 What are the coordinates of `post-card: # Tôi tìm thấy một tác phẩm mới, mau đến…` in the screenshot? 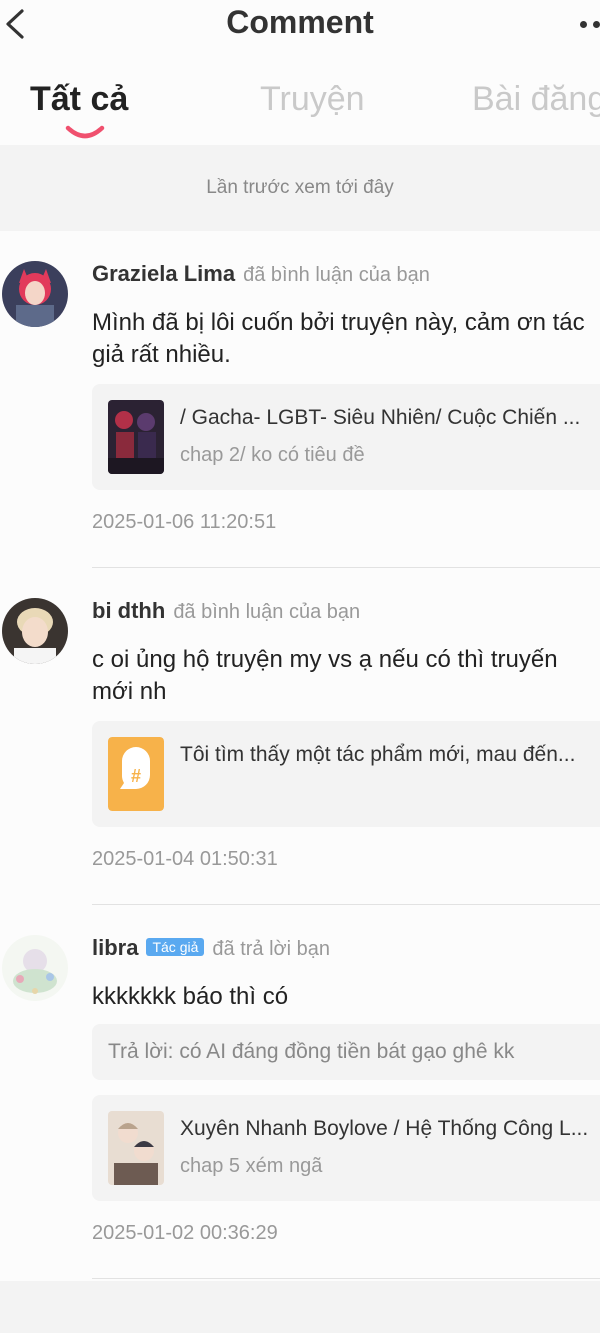 It's located at (346, 774).